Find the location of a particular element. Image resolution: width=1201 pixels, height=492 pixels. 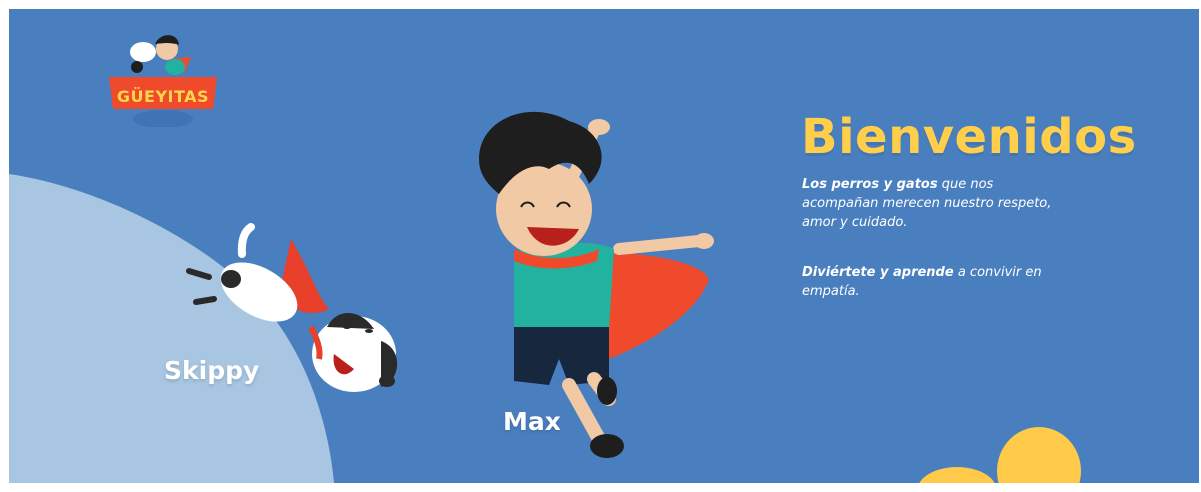

dog-name-label: Skippy is located at coordinates (212, 370).